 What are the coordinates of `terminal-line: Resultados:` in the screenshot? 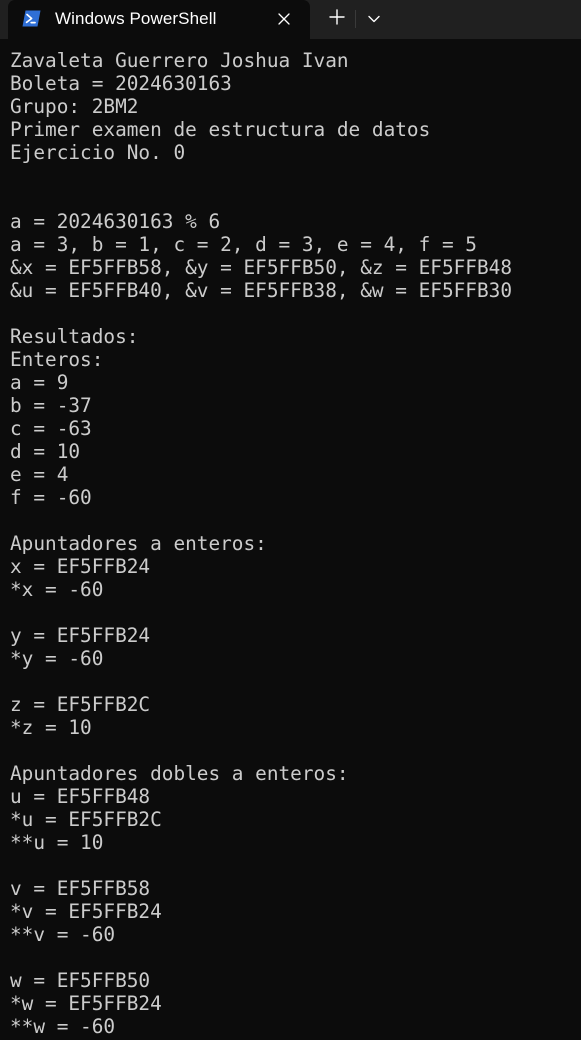 It's located at (74, 336).